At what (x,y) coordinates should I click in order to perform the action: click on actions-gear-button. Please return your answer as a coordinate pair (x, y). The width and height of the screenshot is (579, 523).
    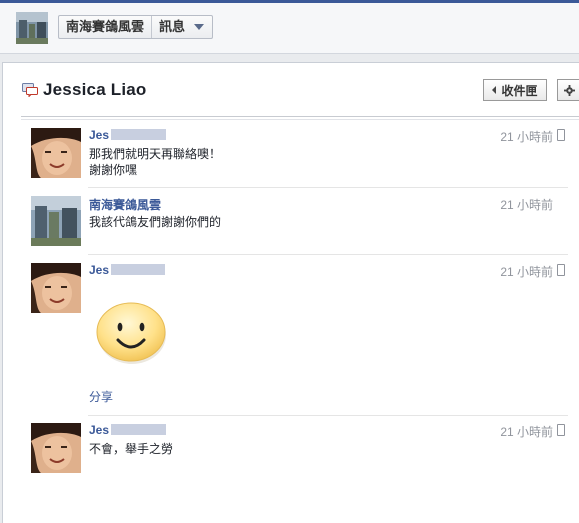
    Looking at the image, I should click on (568, 90).